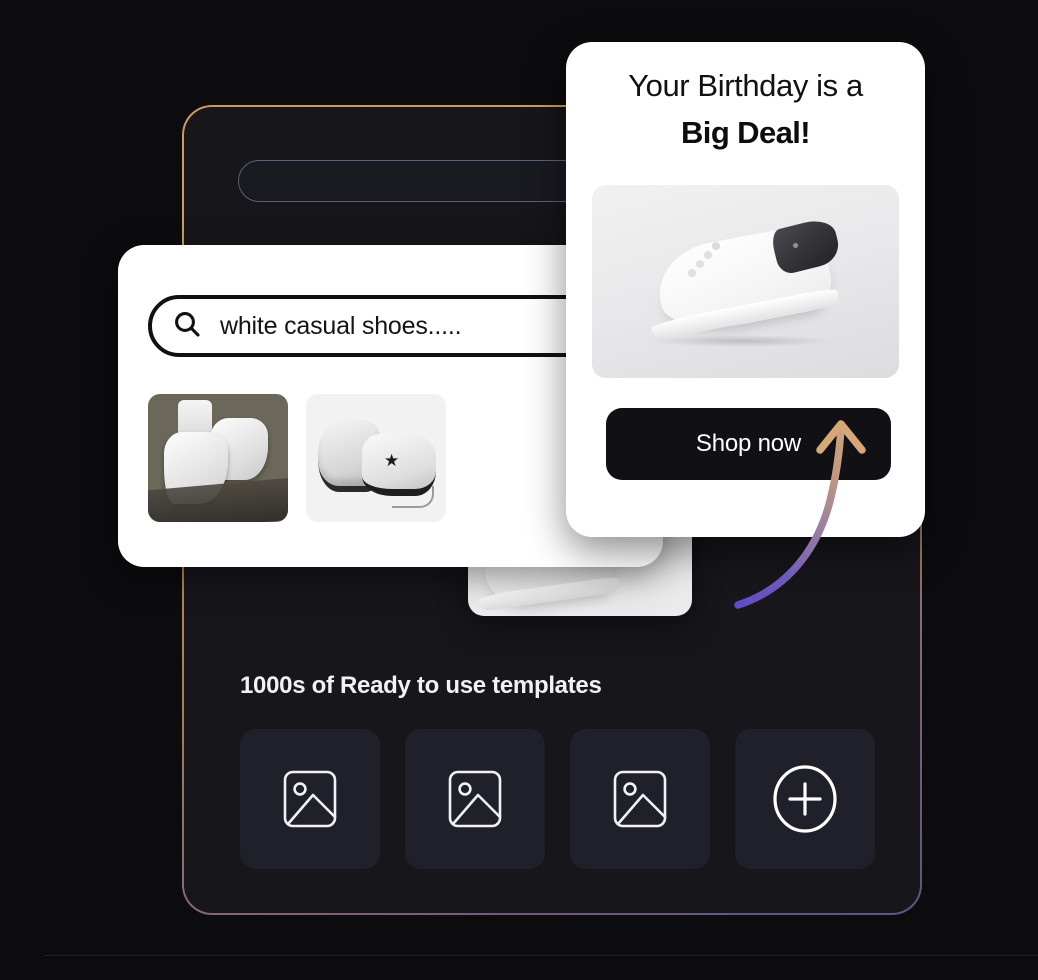 This screenshot has width=1038, height=980. What do you see at coordinates (297, 458) in the screenshot?
I see `search-results-row: ★` at bounding box center [297, 458].